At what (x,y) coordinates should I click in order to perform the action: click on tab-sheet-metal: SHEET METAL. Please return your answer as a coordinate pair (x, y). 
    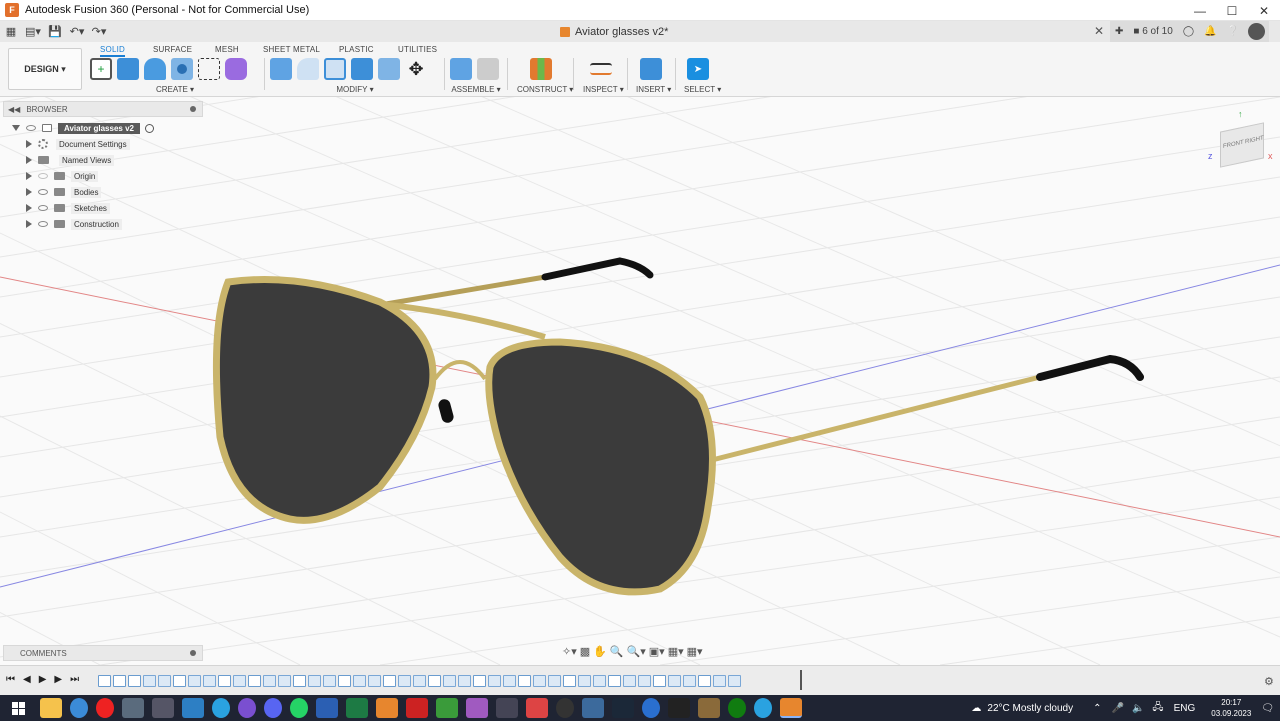
    Looking at the image, I should click on (291, 49).